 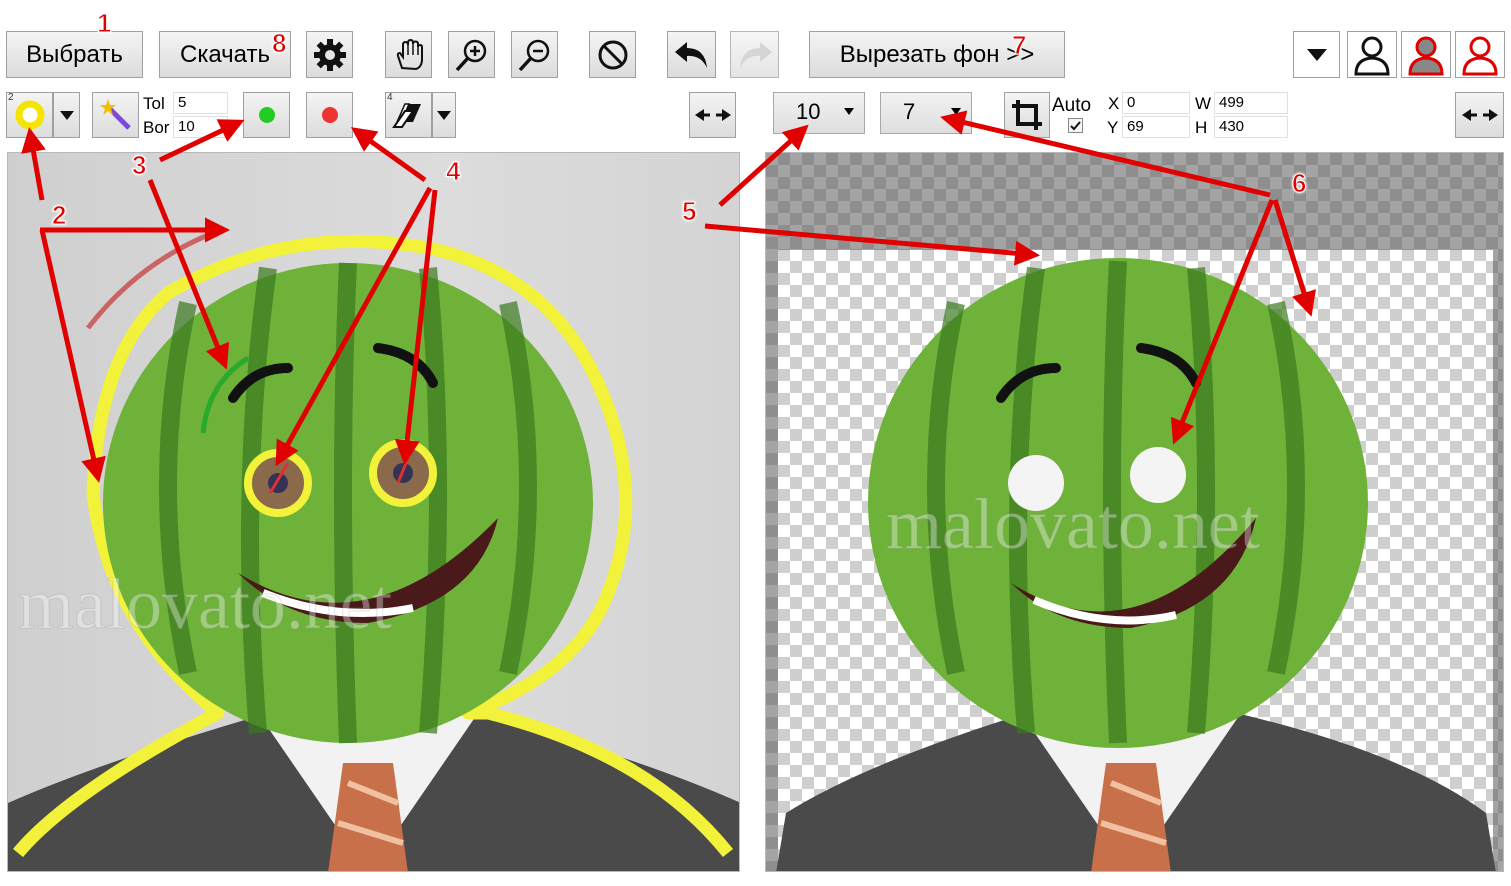 What do you see at coordinates (909, 111) in the screenshot?
I see `border-select-value: 7` at bounding box center [909, 111].